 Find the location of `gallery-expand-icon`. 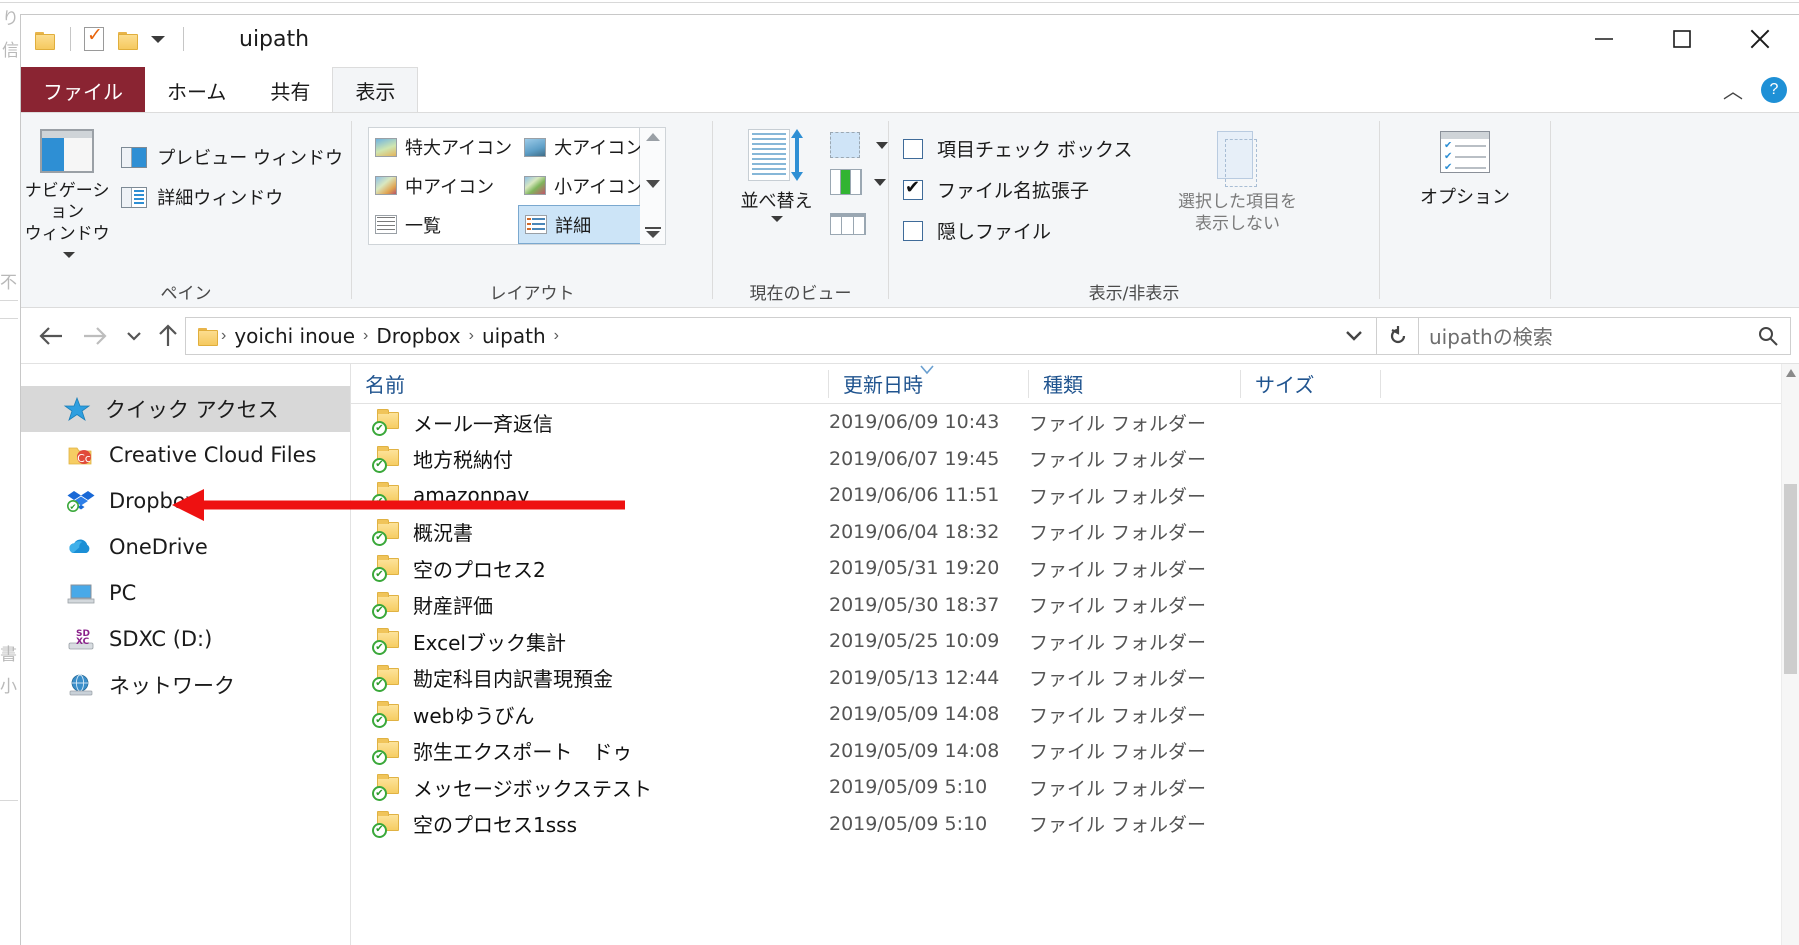

gallery-expand-icon is located at coordinates (652, 233).